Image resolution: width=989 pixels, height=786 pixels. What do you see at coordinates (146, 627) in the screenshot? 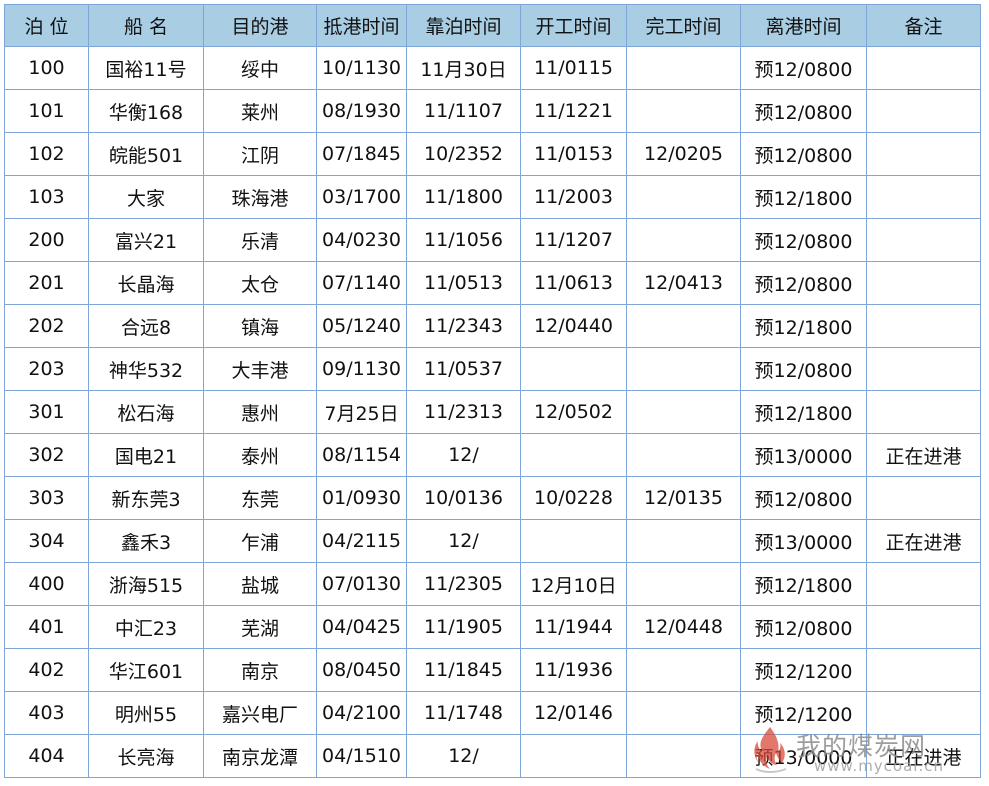
I see `cell-ship-name: 中汇23` at bounding box center [146, 627].